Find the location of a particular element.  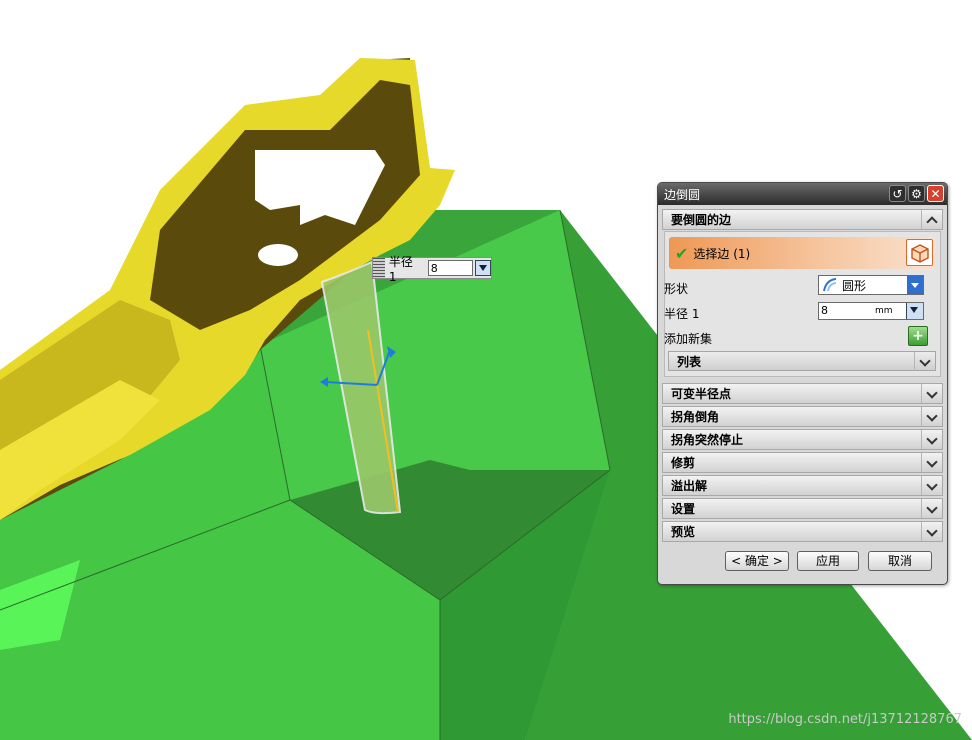

shape-select: 圆形 is located at coordinates (871, 285).